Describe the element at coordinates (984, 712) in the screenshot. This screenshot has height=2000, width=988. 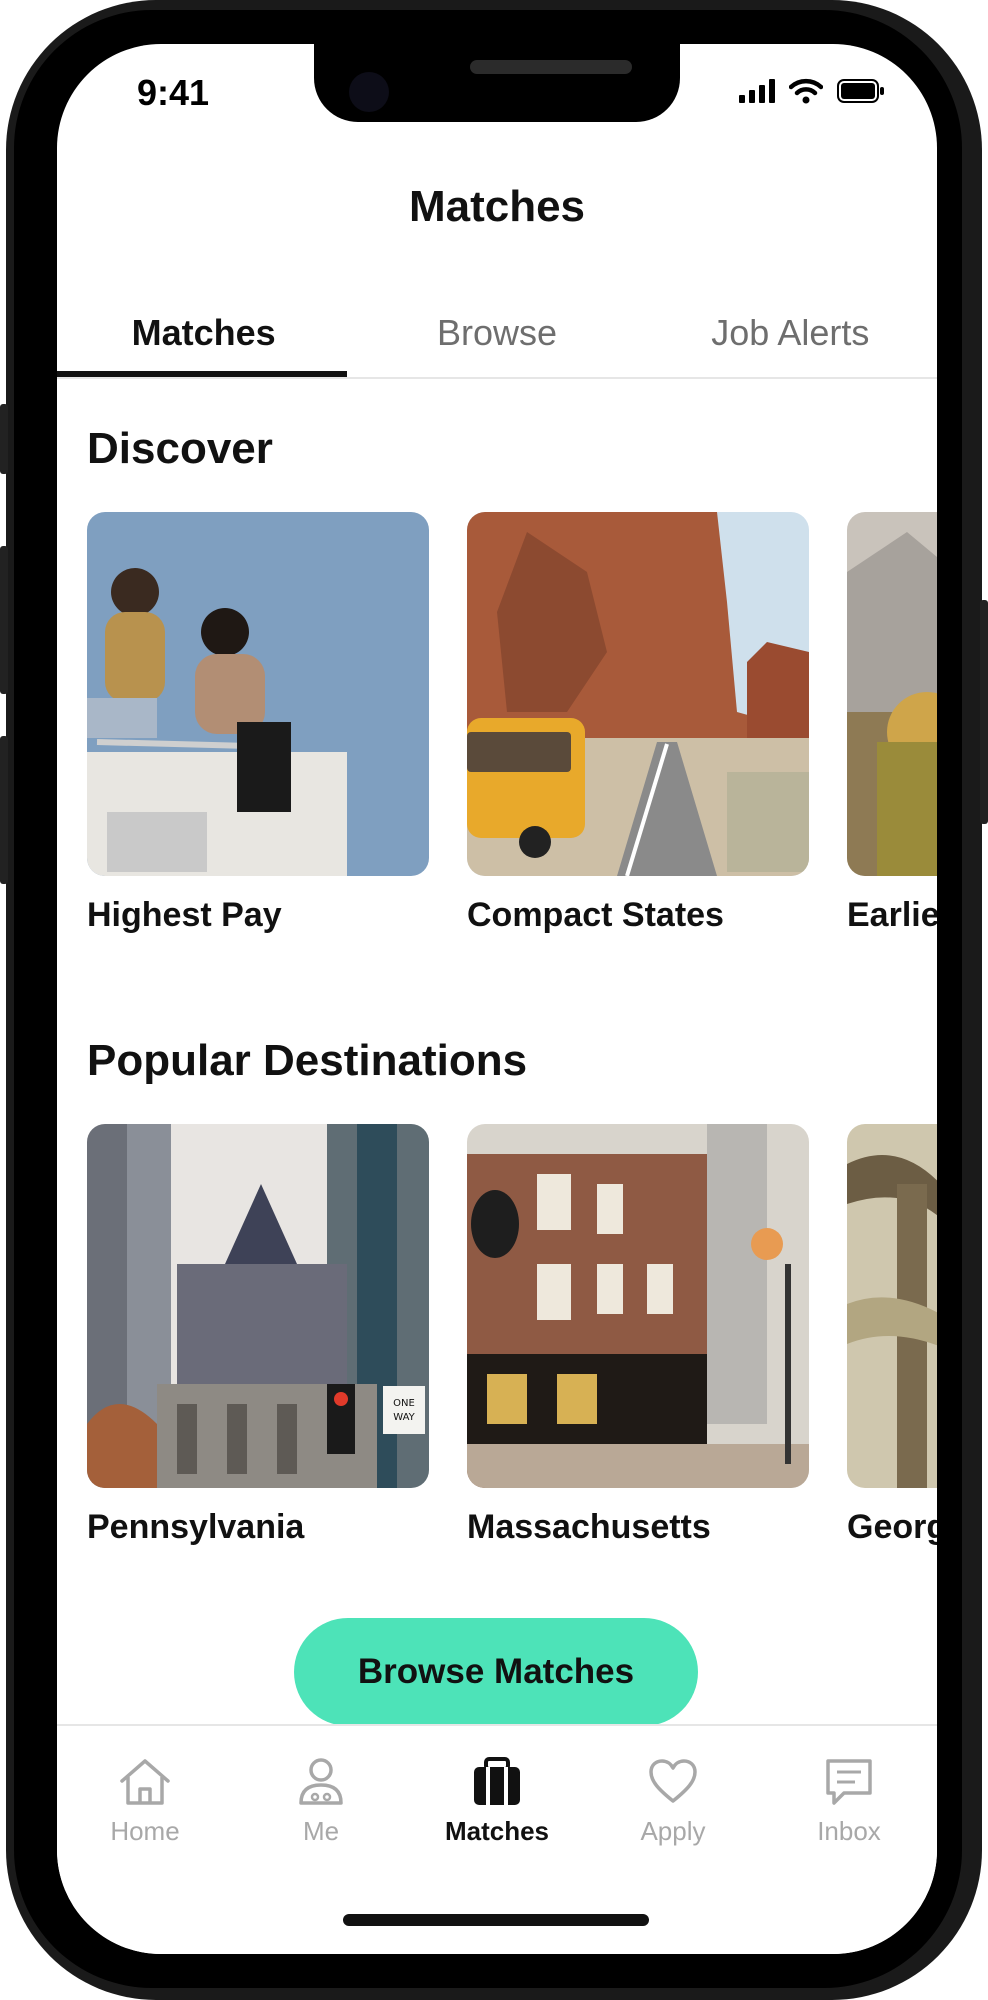
I see `side-button-power` at that location.